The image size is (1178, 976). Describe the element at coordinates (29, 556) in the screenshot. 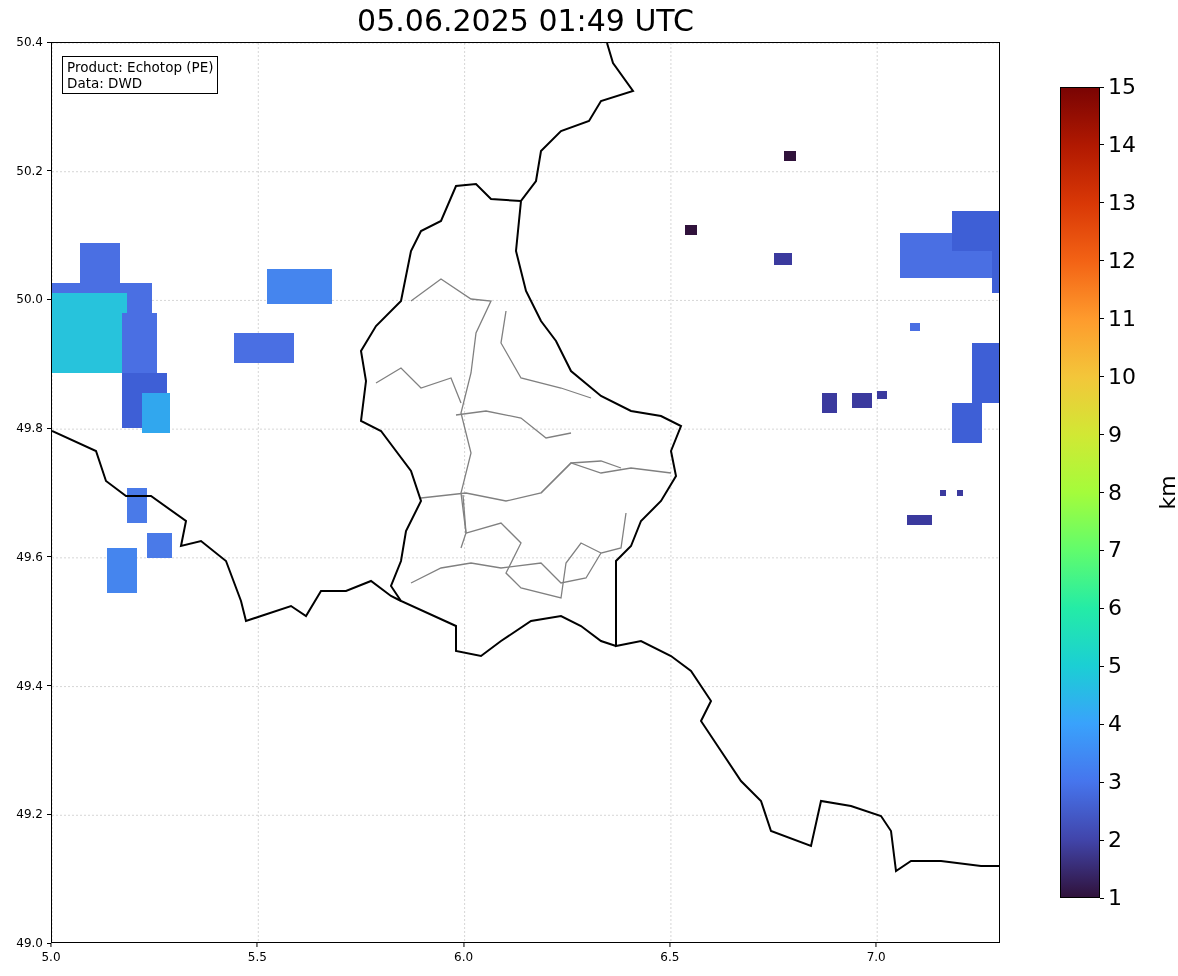

I see `y-tick-label: 49.6` at that location.